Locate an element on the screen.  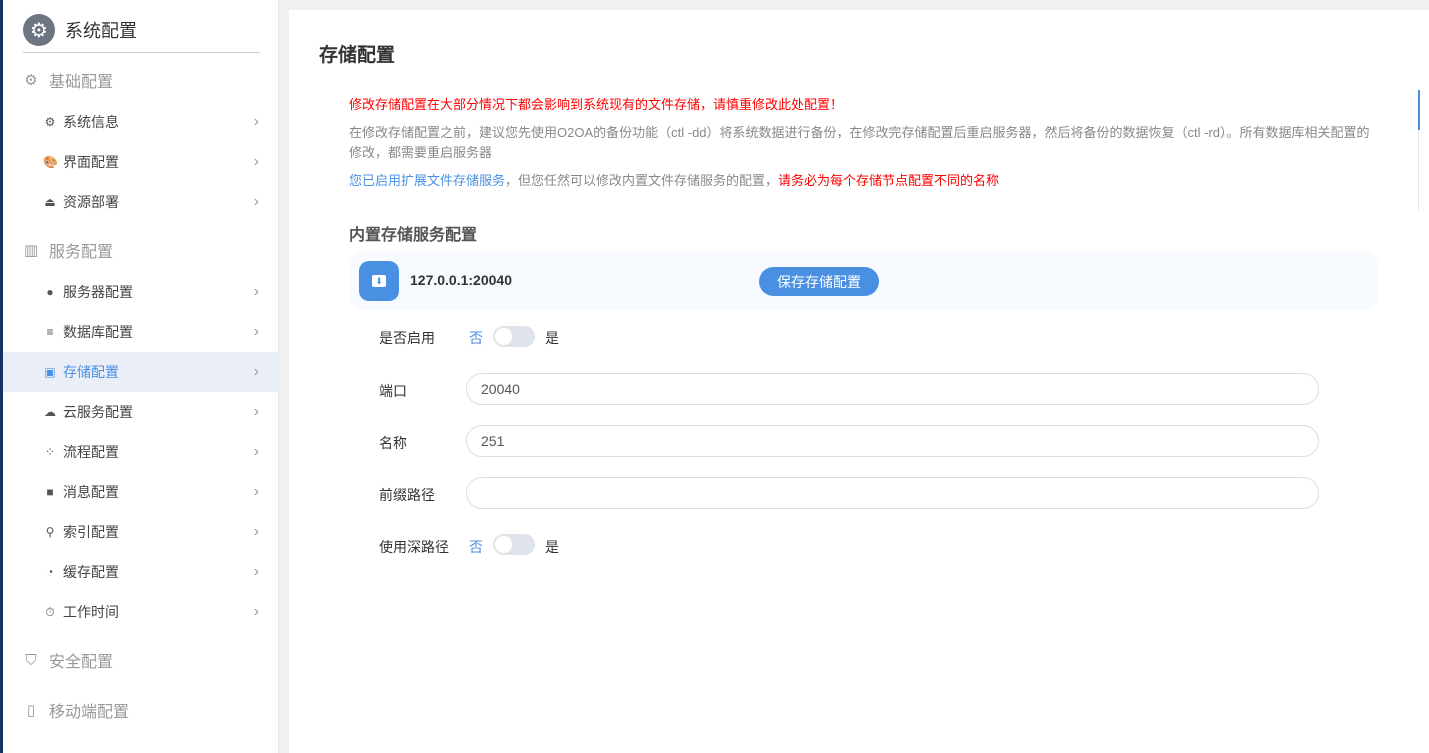
notice-red: 请务必为每个存储节点配置不同的名称 is located at coordinates (889, 180).